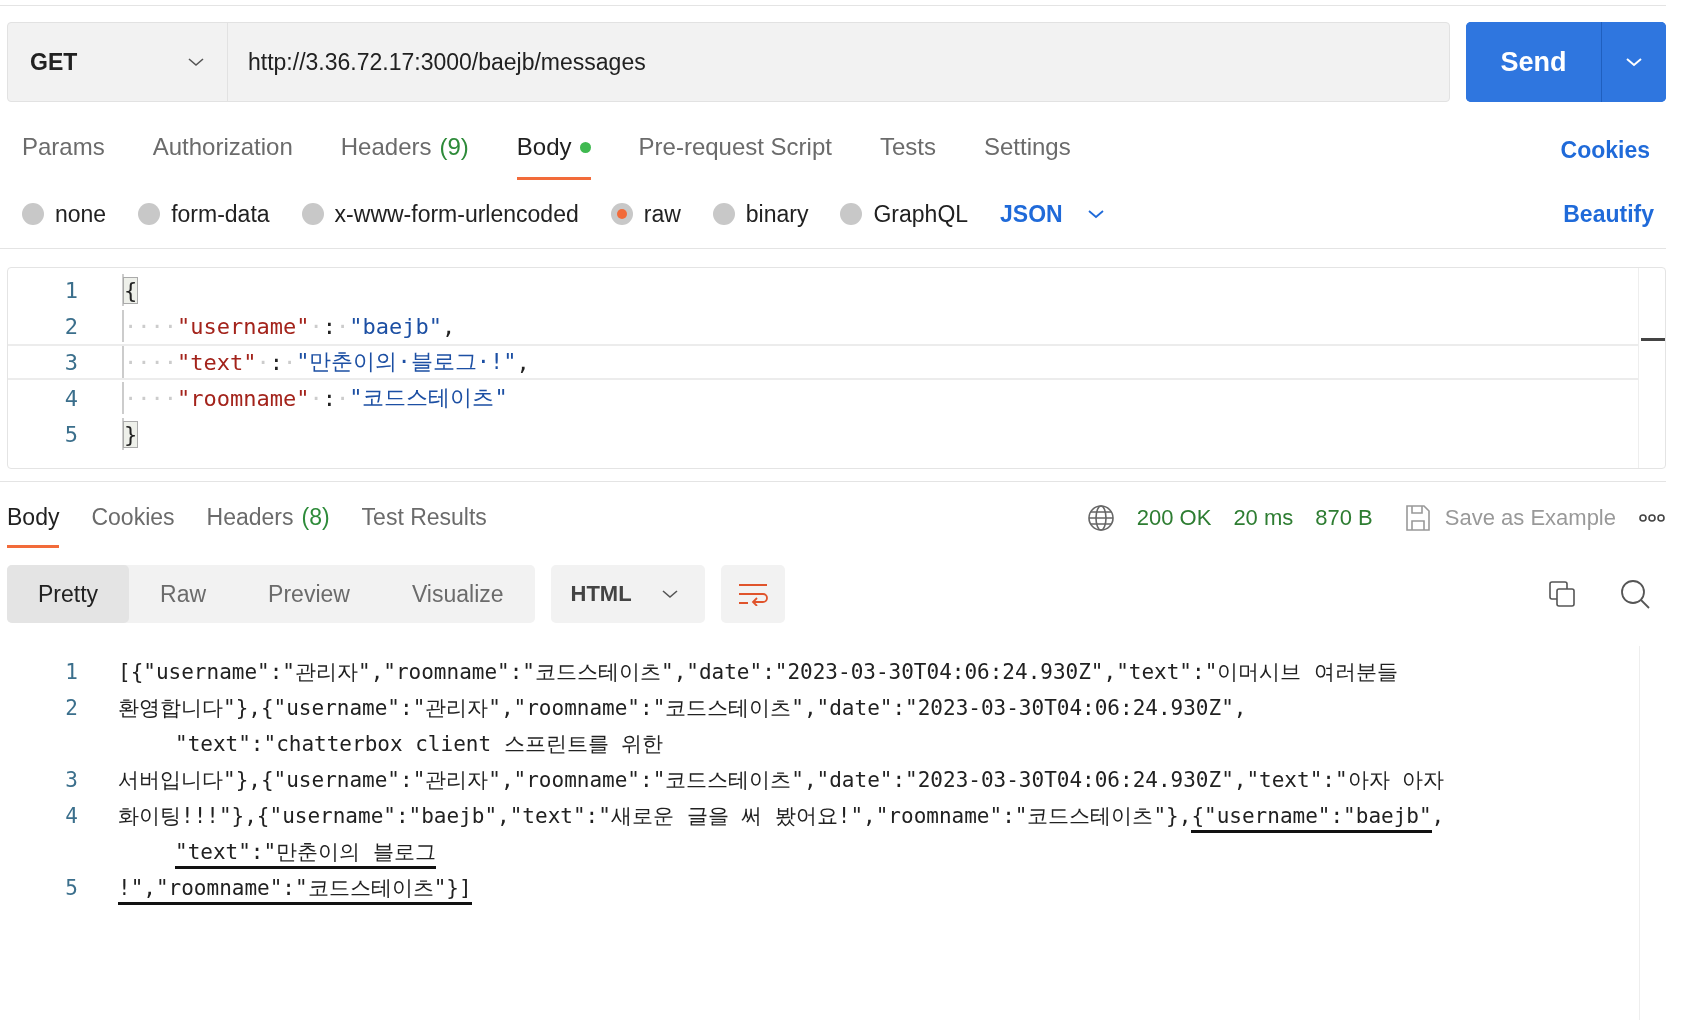 The width and height of the screenshot is (1706, 1020). I want to click on response-text: 화이팅!!!"},{"username":"baejb","text":"새로운 글을 써 봤어요!","roomname":"코드스테이츠"},, so click(655, 816).